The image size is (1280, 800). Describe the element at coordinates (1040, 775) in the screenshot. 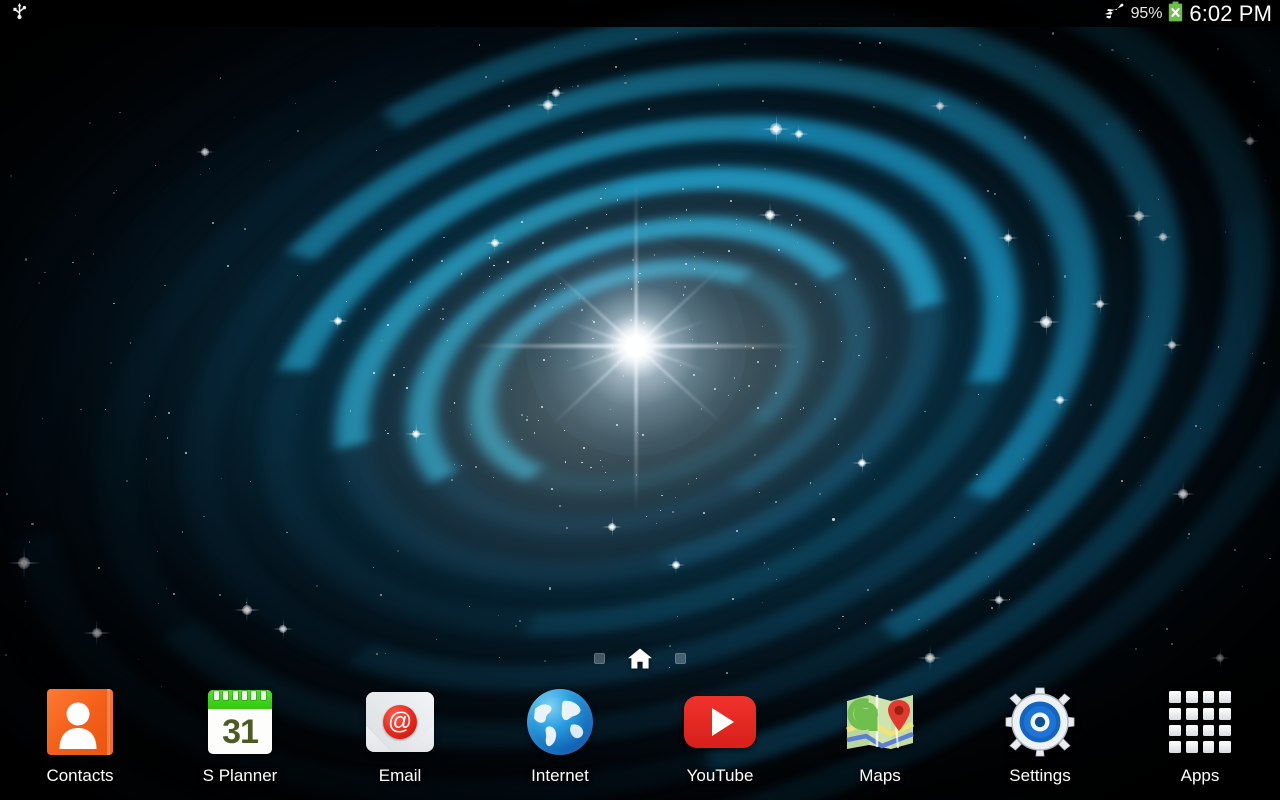

I see `dock-label-settings: Settings` at that location.